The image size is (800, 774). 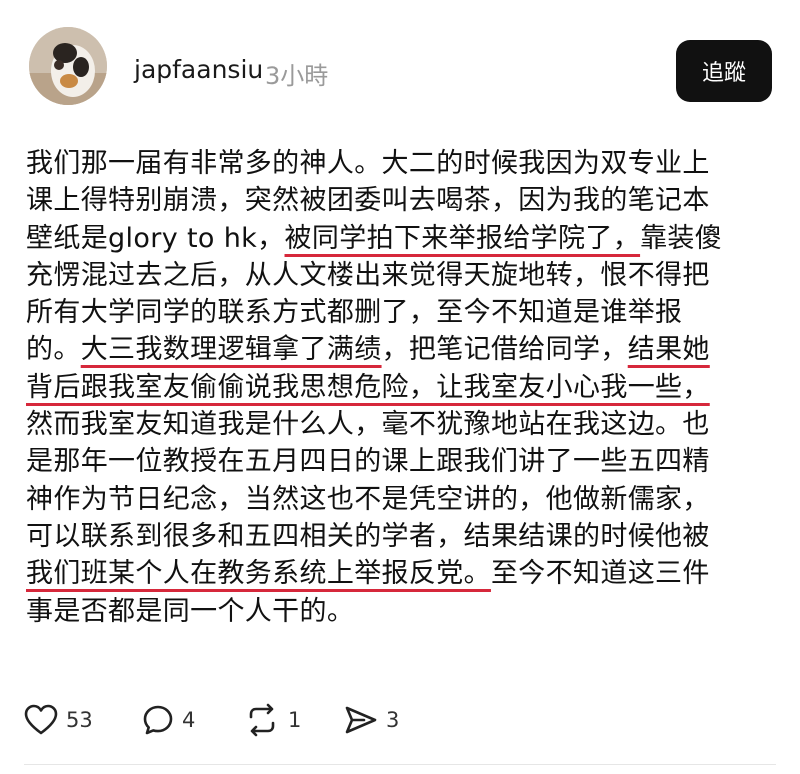 I want to click on post-text-line: 课上得特别崩溃，突然被团委叫去喝茶，因为我的笔记本, so click(x=401, y=200).